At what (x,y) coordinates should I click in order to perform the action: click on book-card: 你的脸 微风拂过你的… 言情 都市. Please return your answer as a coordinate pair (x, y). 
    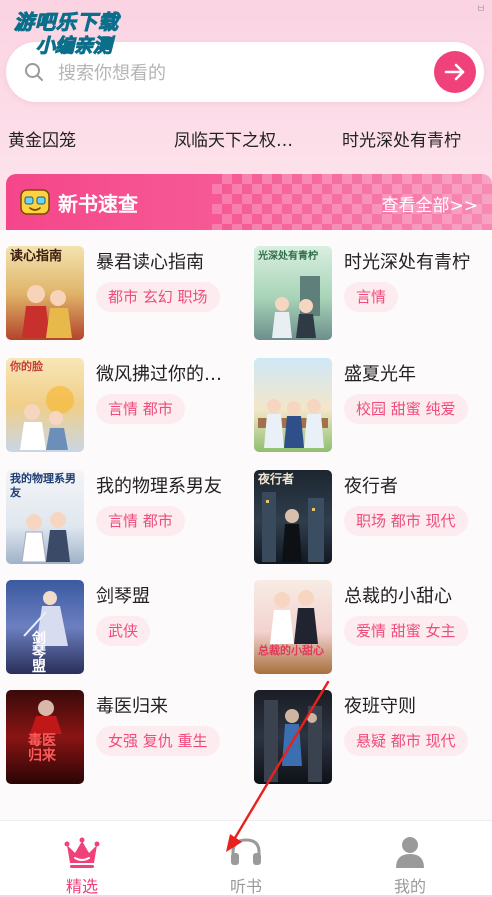
    Looking at the image, I should click on (126, 408).